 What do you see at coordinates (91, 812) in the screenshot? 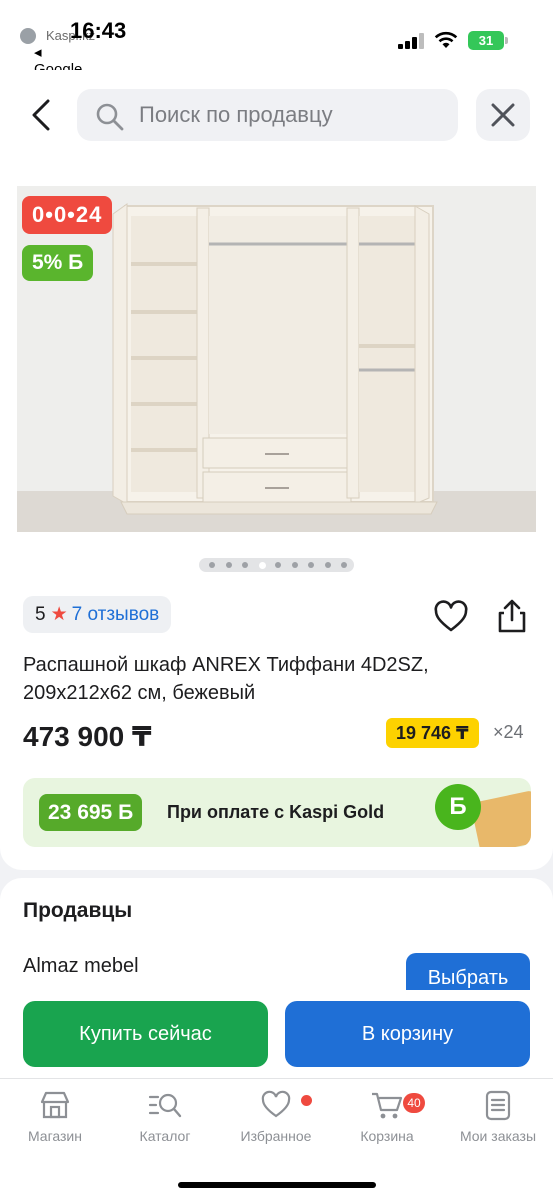
I see `gold-bonus-amount: 23 695 Б` at bounding box center [91, 812].